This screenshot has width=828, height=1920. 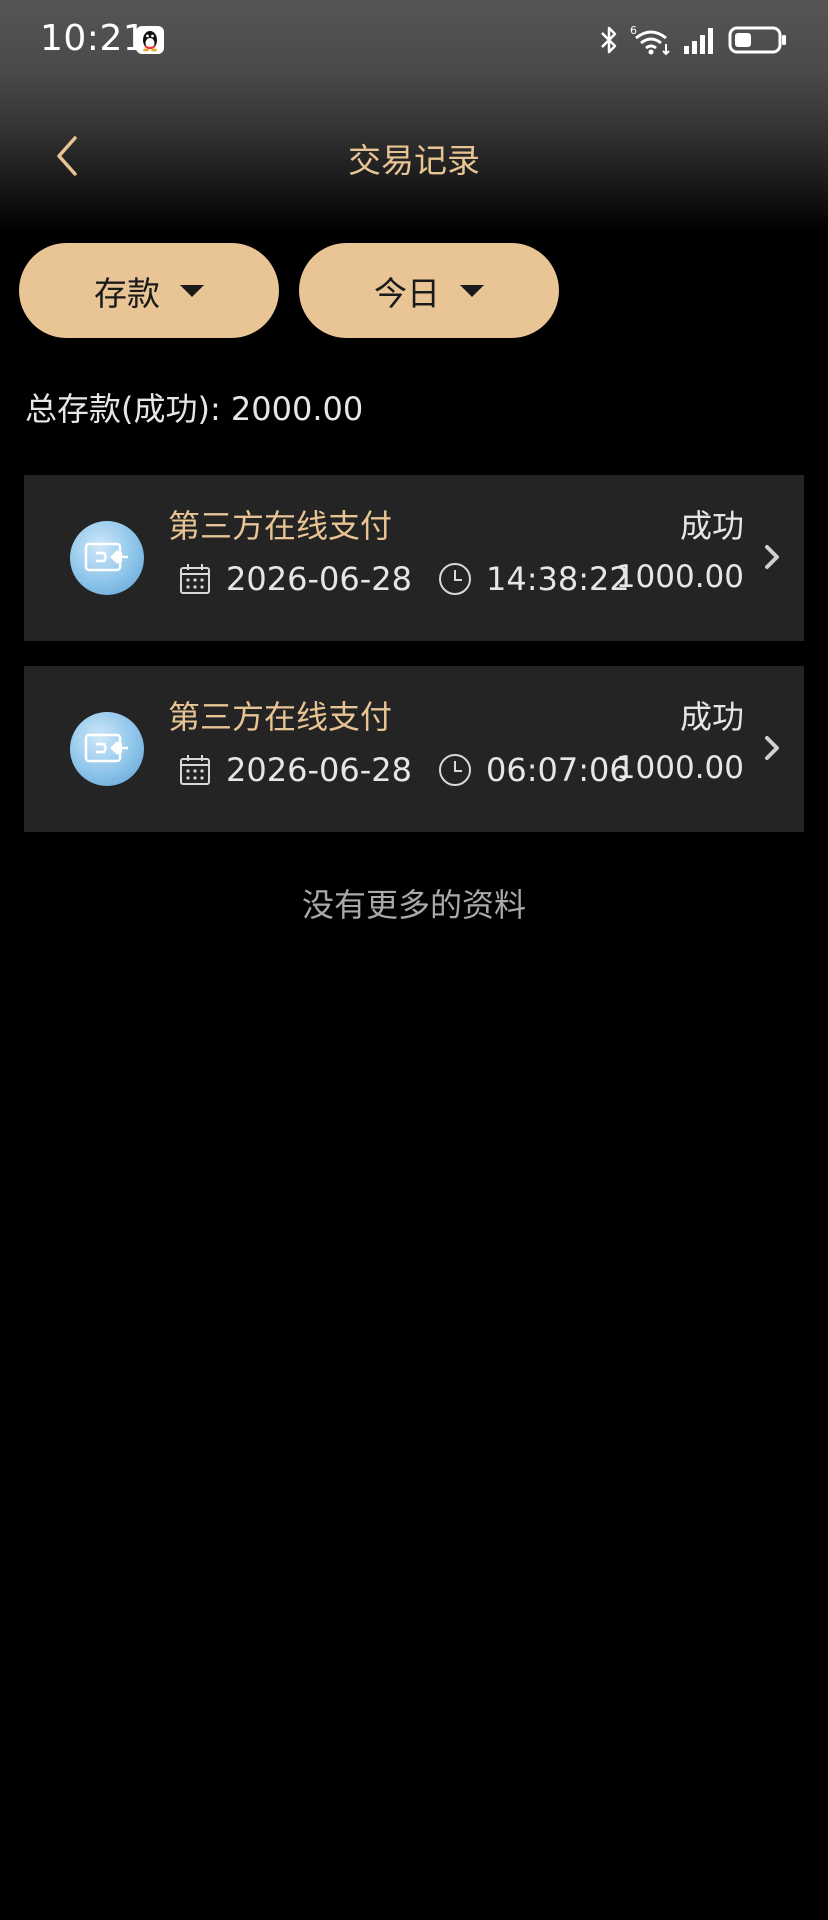 I want to click on bluetooth-icon, so click(x=609, y=40).